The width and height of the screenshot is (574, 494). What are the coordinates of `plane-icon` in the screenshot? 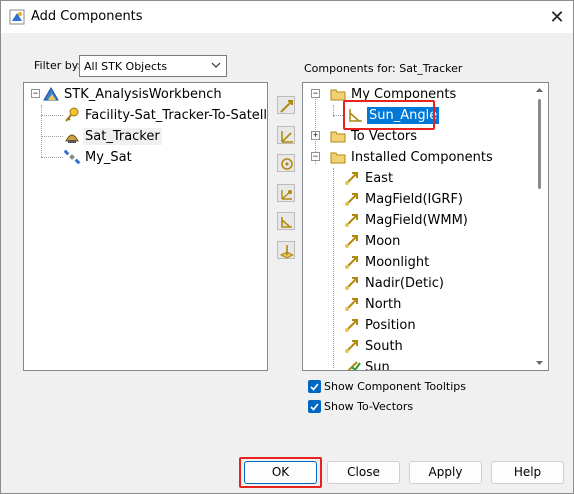 It's located at (287, 252).